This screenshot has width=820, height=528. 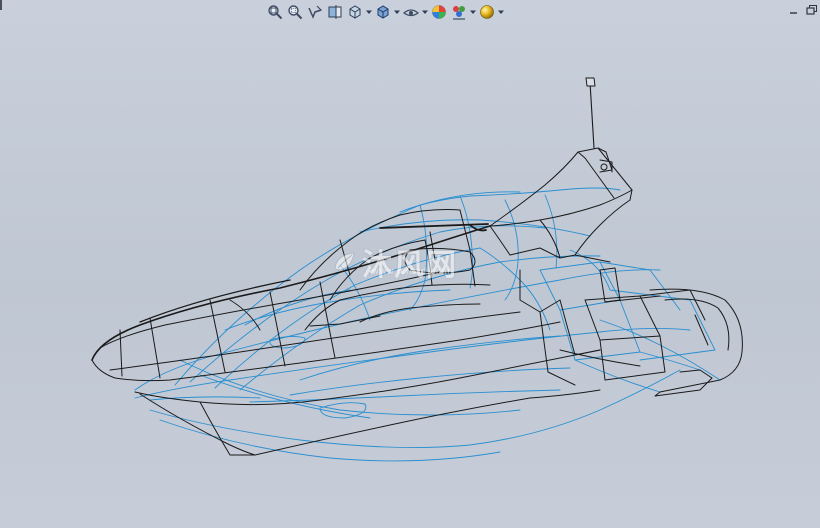 I want to click on watermark-logo: 沐风网, so click(x=395, y=262).